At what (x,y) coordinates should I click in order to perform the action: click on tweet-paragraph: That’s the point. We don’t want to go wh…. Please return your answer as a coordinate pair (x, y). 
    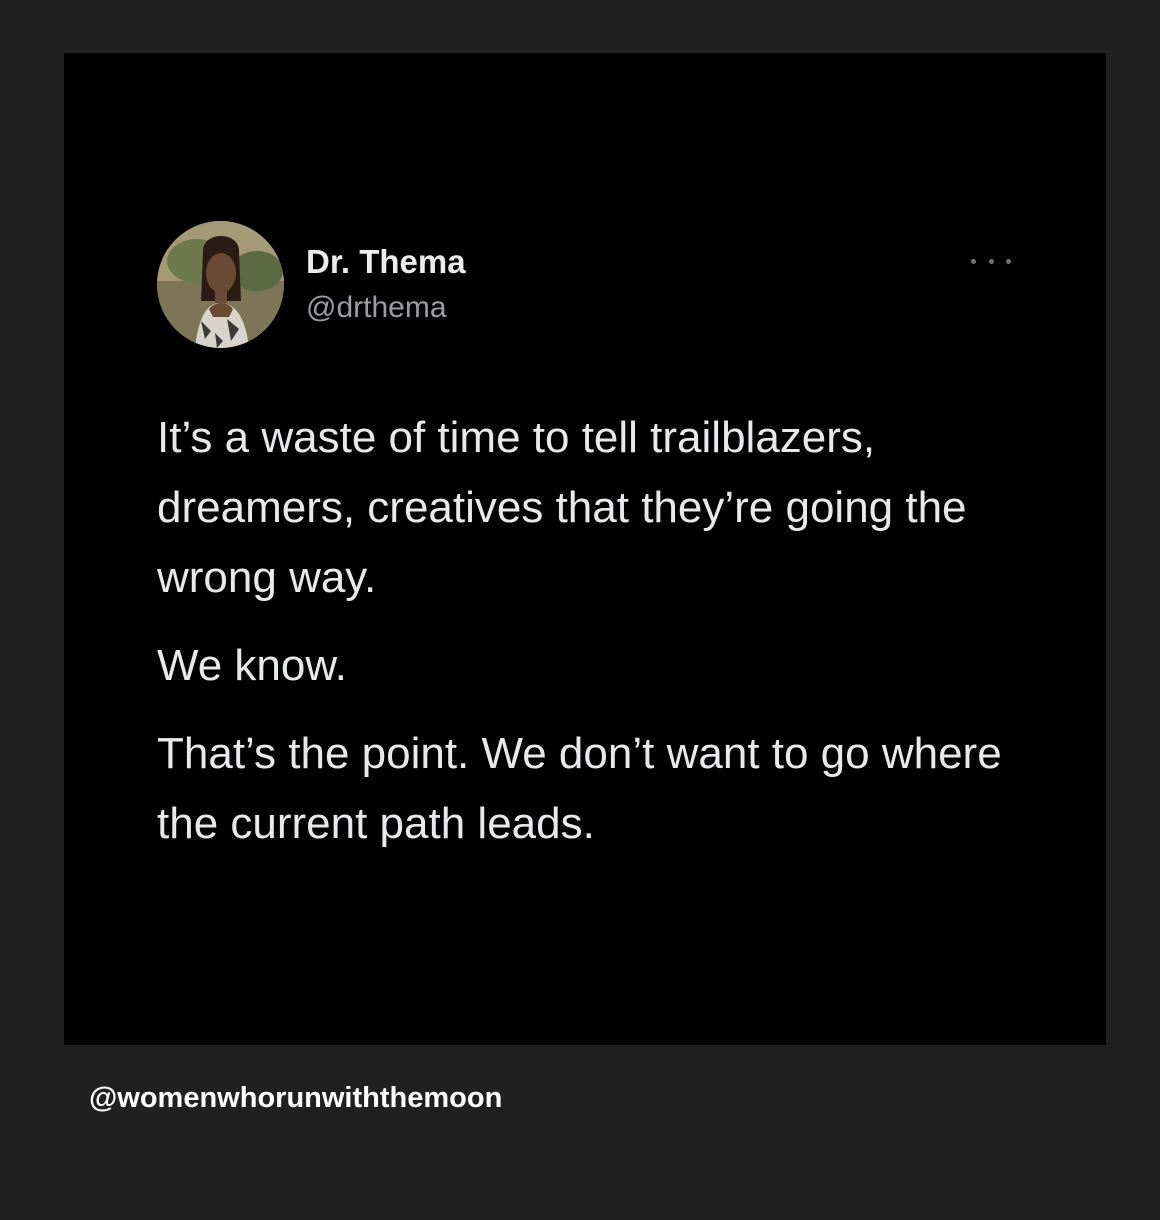
    Looking at the image, I should click on (579, 788).